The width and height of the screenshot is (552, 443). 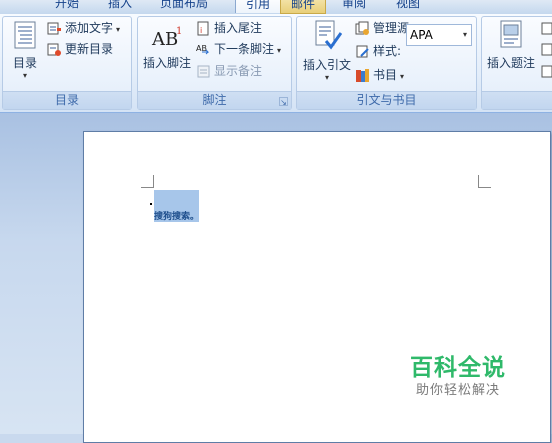 I want to click on insert-endnote-label: 插入尾注, so click(x=238, y=28).